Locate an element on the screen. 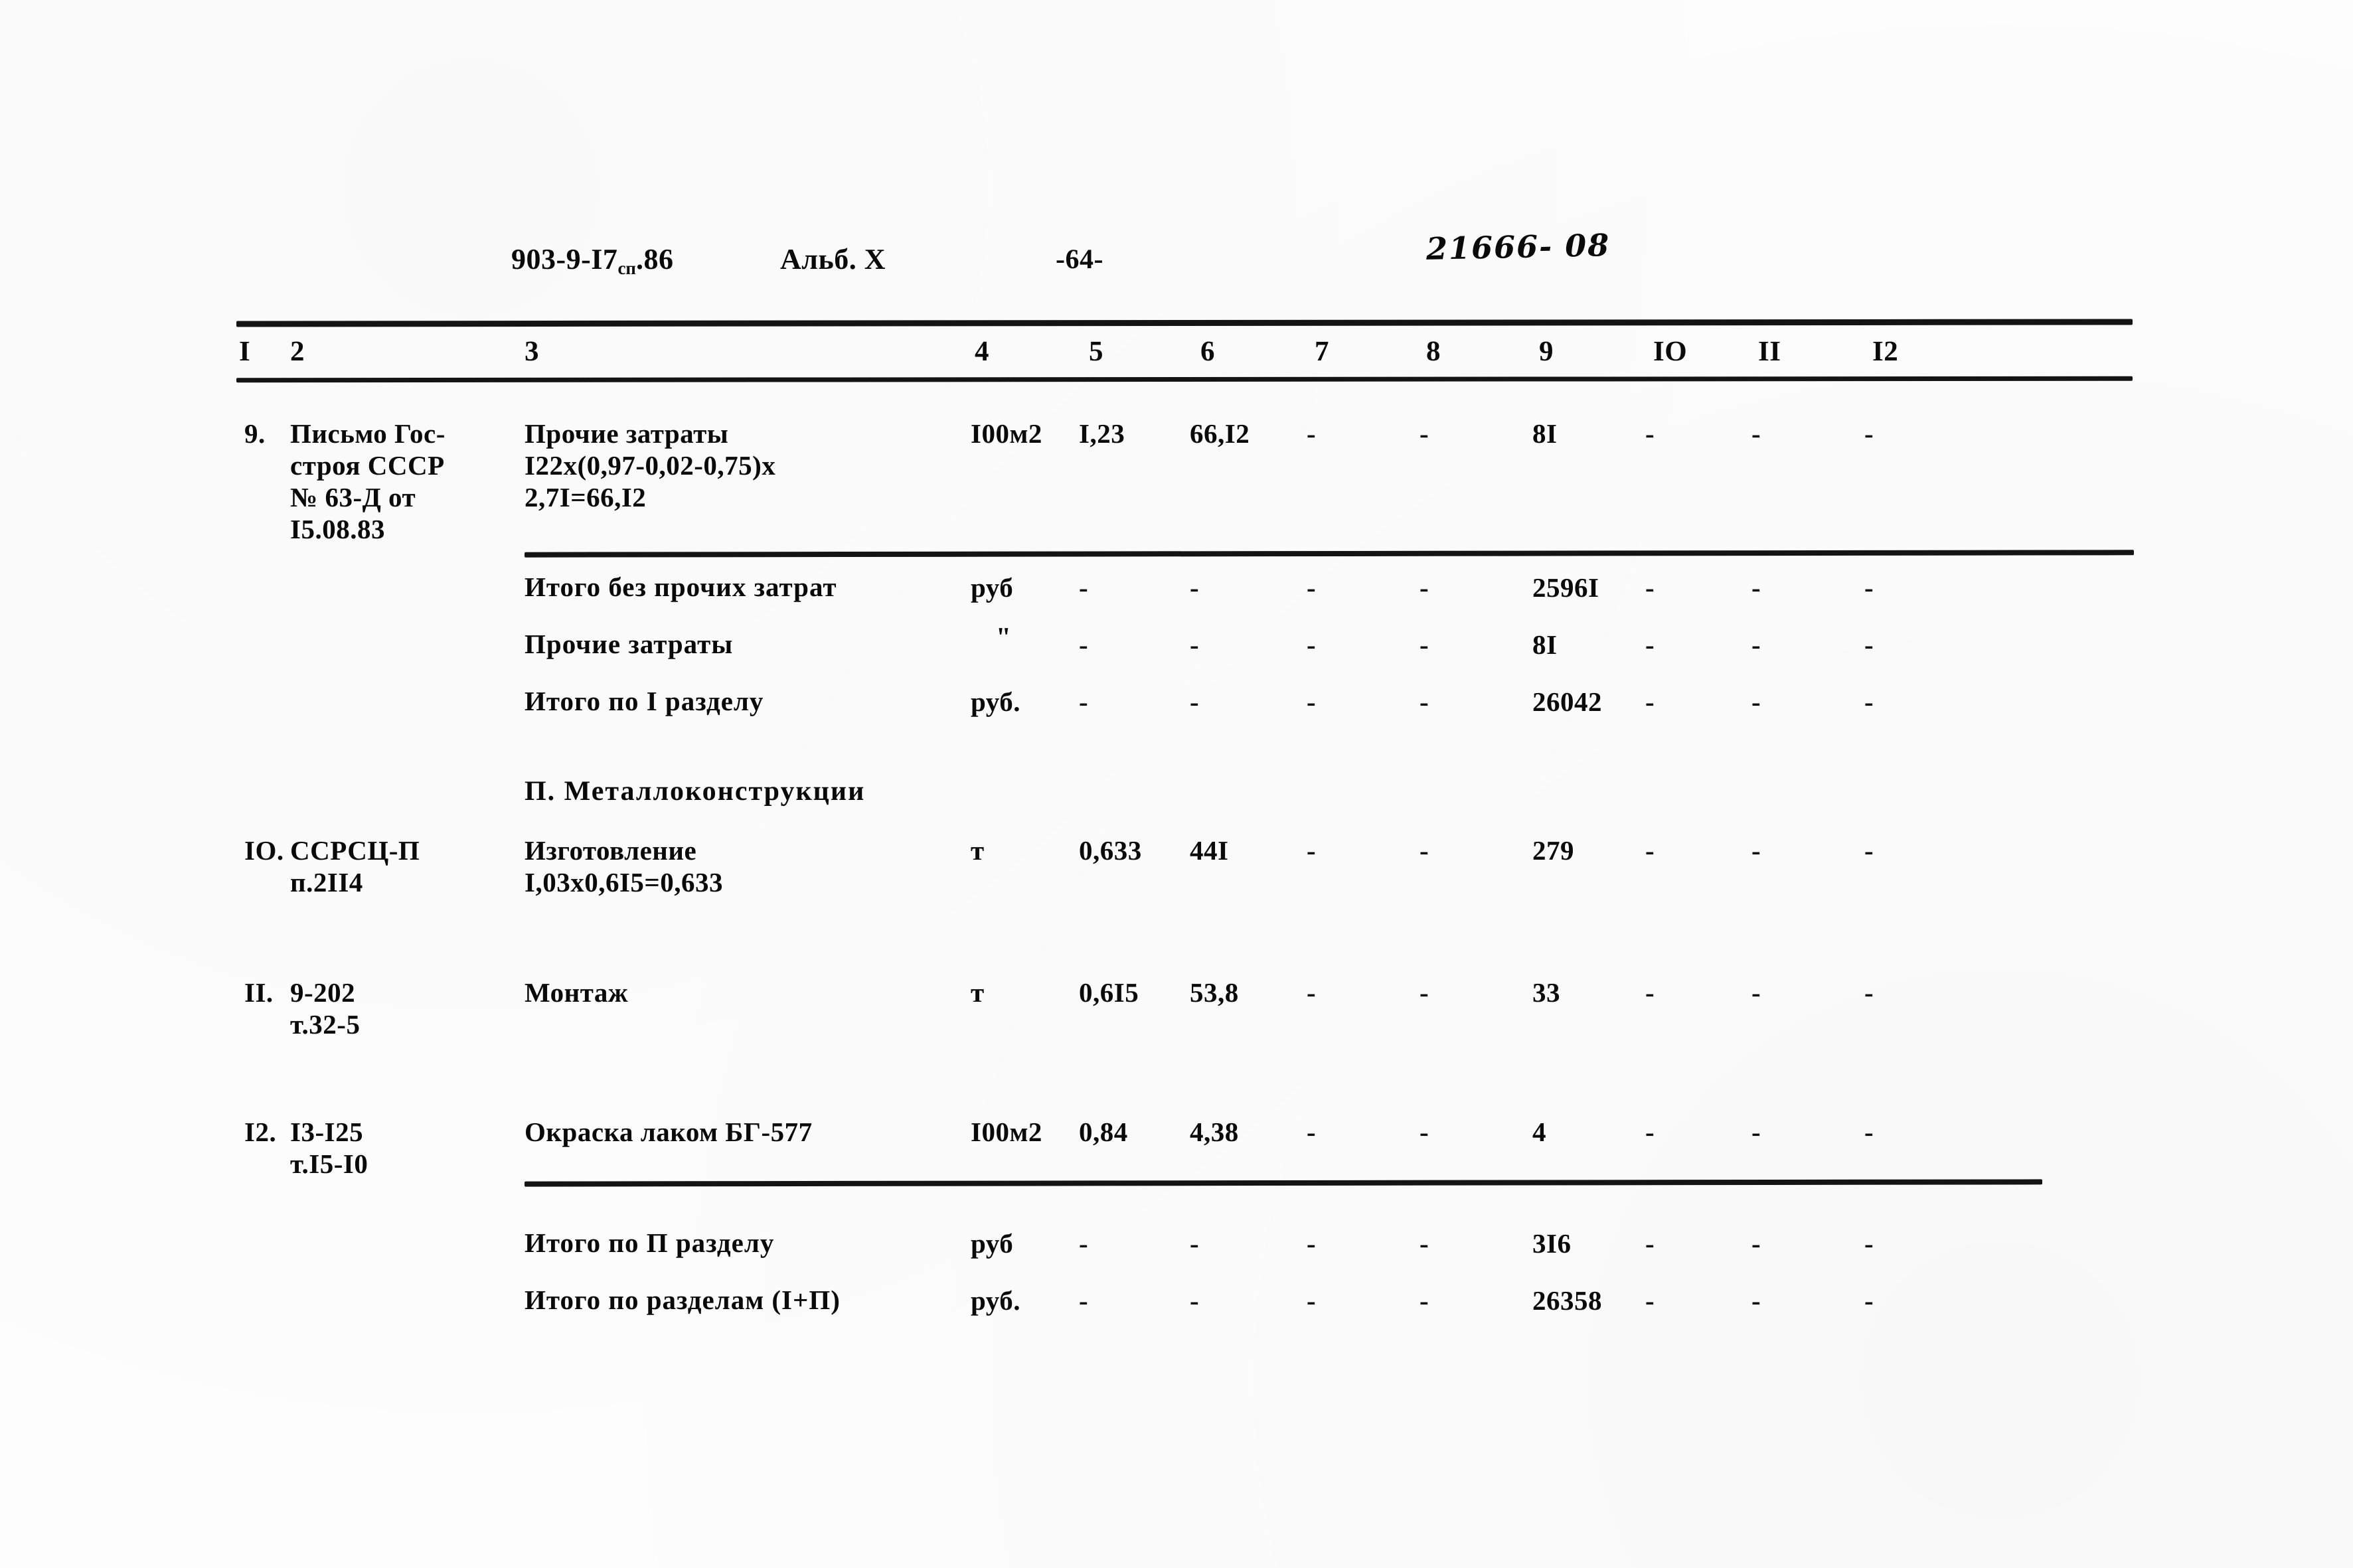  row-col9-total: 26042 is located at coordinates (1567, 702).